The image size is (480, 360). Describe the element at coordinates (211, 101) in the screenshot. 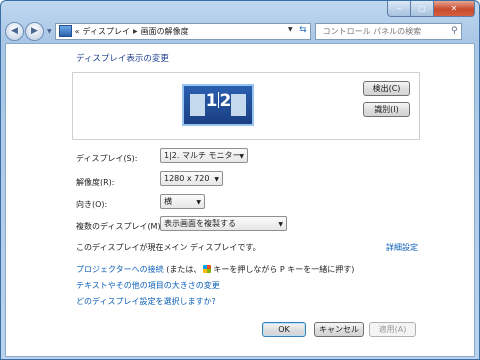

I see `monitor-number-1: 1` at that location.